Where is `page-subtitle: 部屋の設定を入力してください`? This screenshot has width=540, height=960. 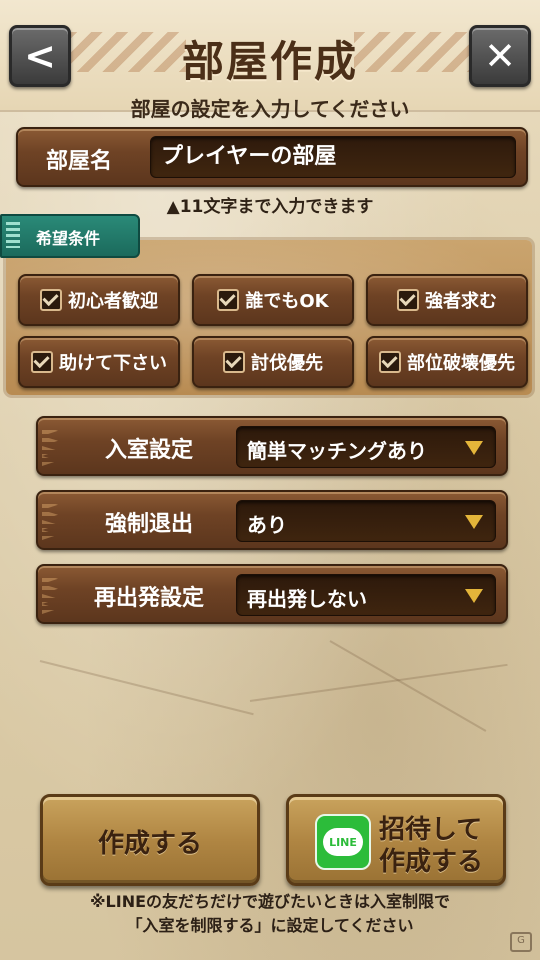 page-subtitle: 部屋の設定を入力してください is located at coordinates (270, 109).